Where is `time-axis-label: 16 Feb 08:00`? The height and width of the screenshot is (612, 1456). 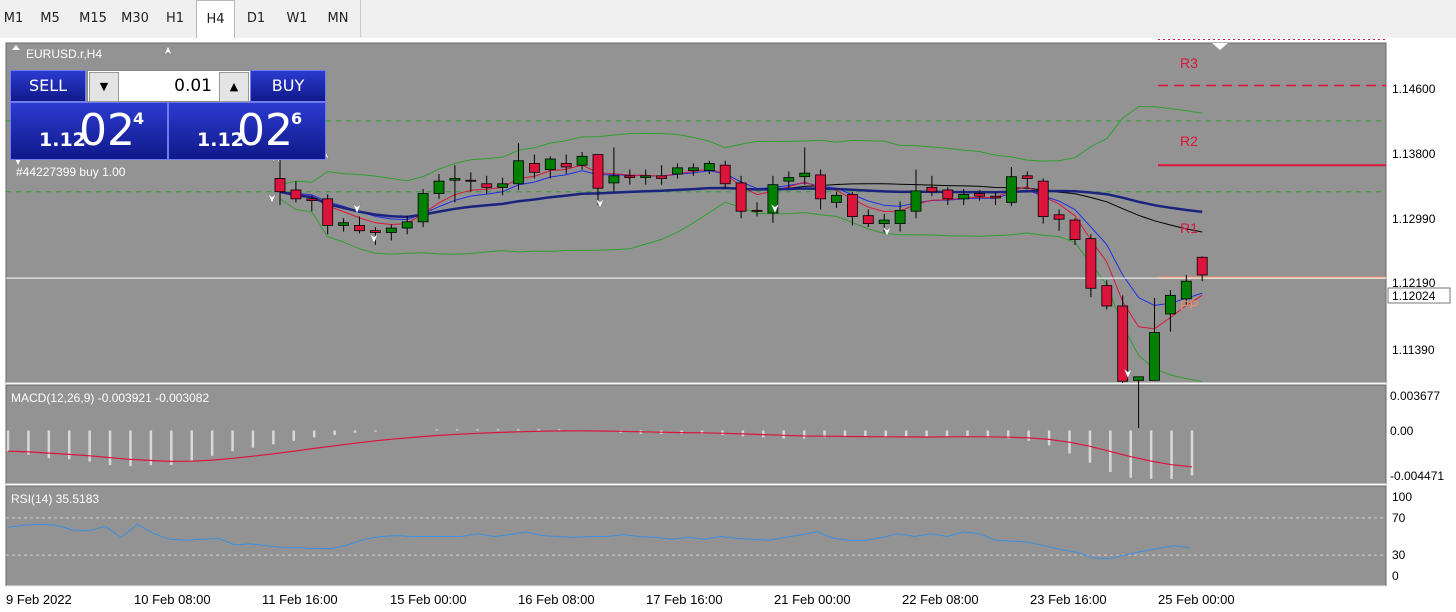 time-axis-label: 16 Feb 08:00 is located at coordinates (556, 599).